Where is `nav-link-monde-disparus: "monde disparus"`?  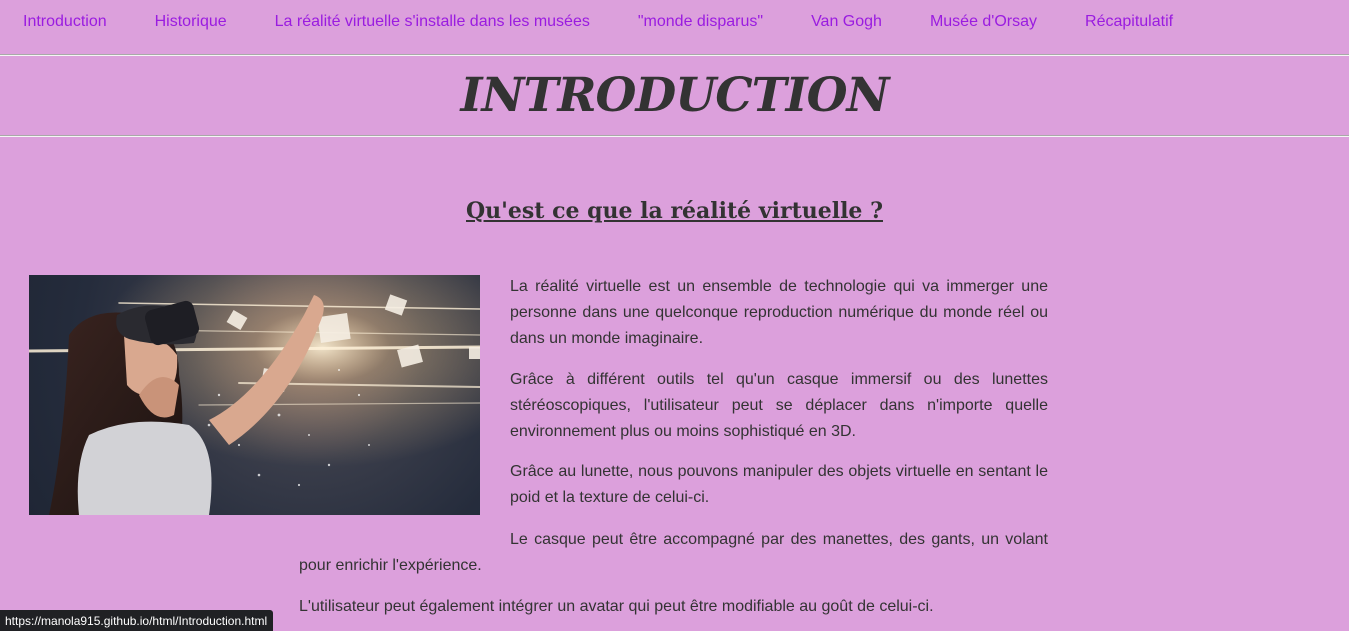 nav-link-monde-disparus: "monde disparus" is located at coordinates (700, 22).